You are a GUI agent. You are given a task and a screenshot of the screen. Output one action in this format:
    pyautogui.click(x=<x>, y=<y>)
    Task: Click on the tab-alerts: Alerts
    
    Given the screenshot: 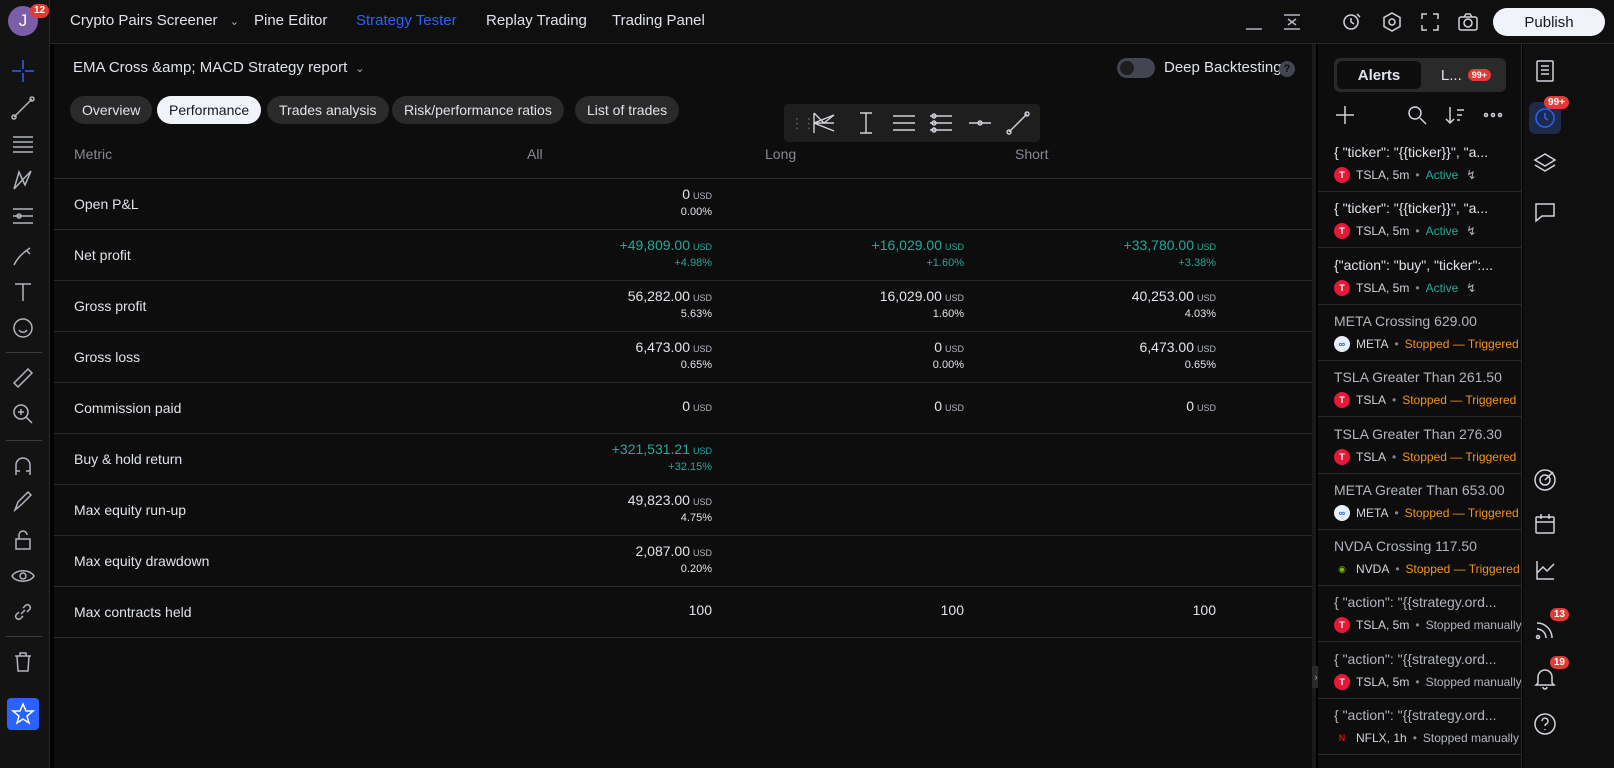 What is the action you would take?
    pyautogui.click(x=1379, y=75)
    